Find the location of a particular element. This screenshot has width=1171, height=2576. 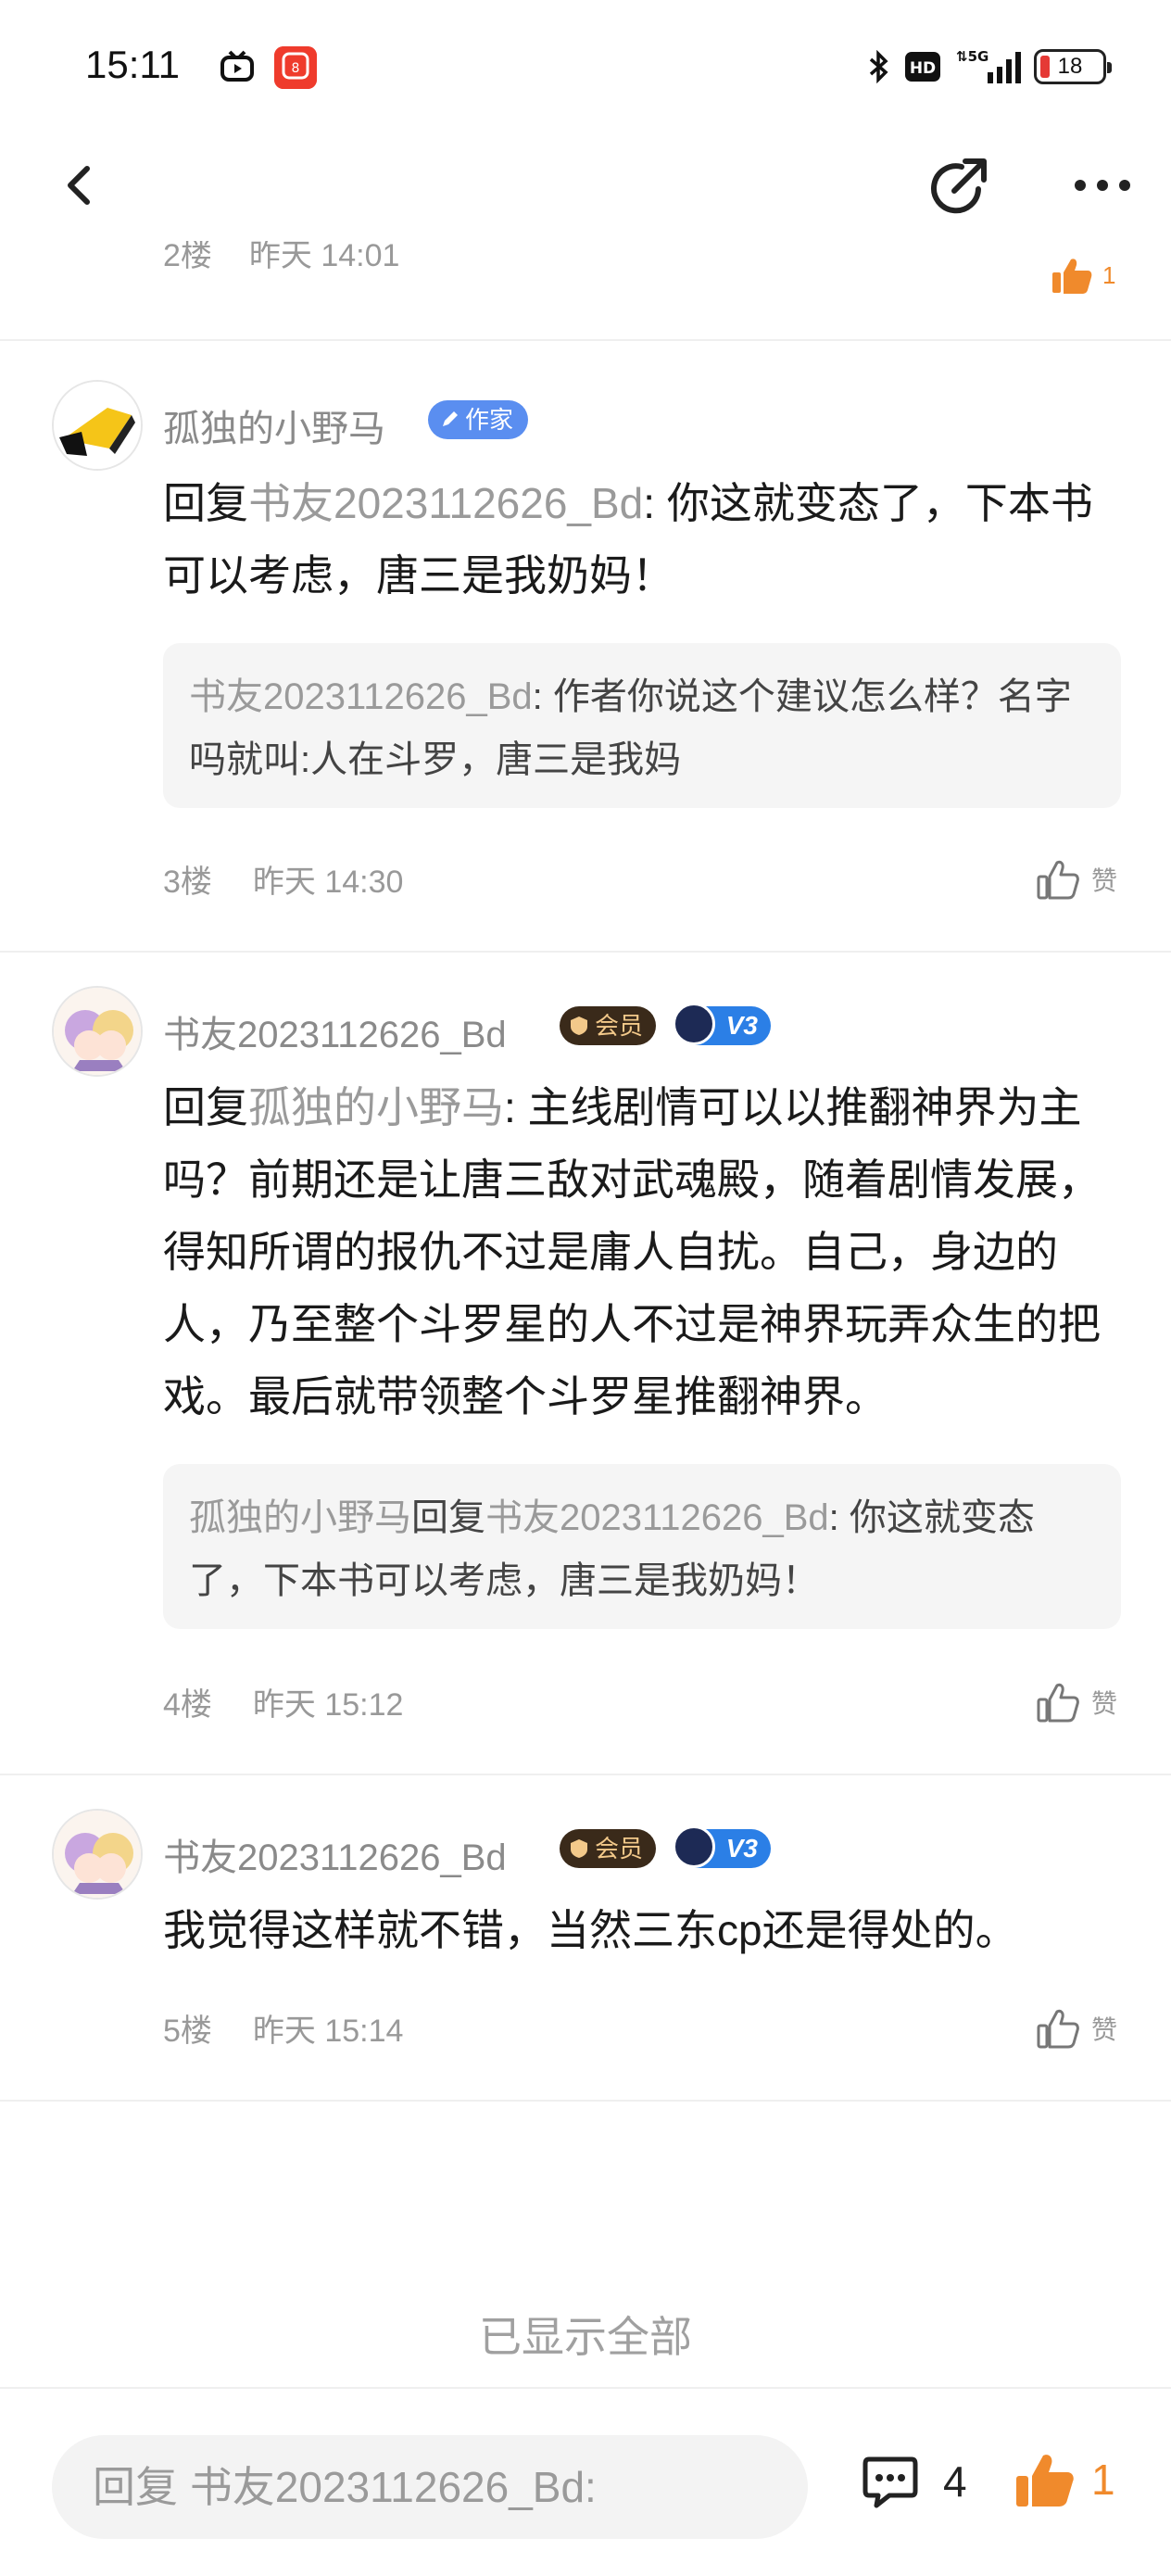

back-button is located at coordinates (83, 185).